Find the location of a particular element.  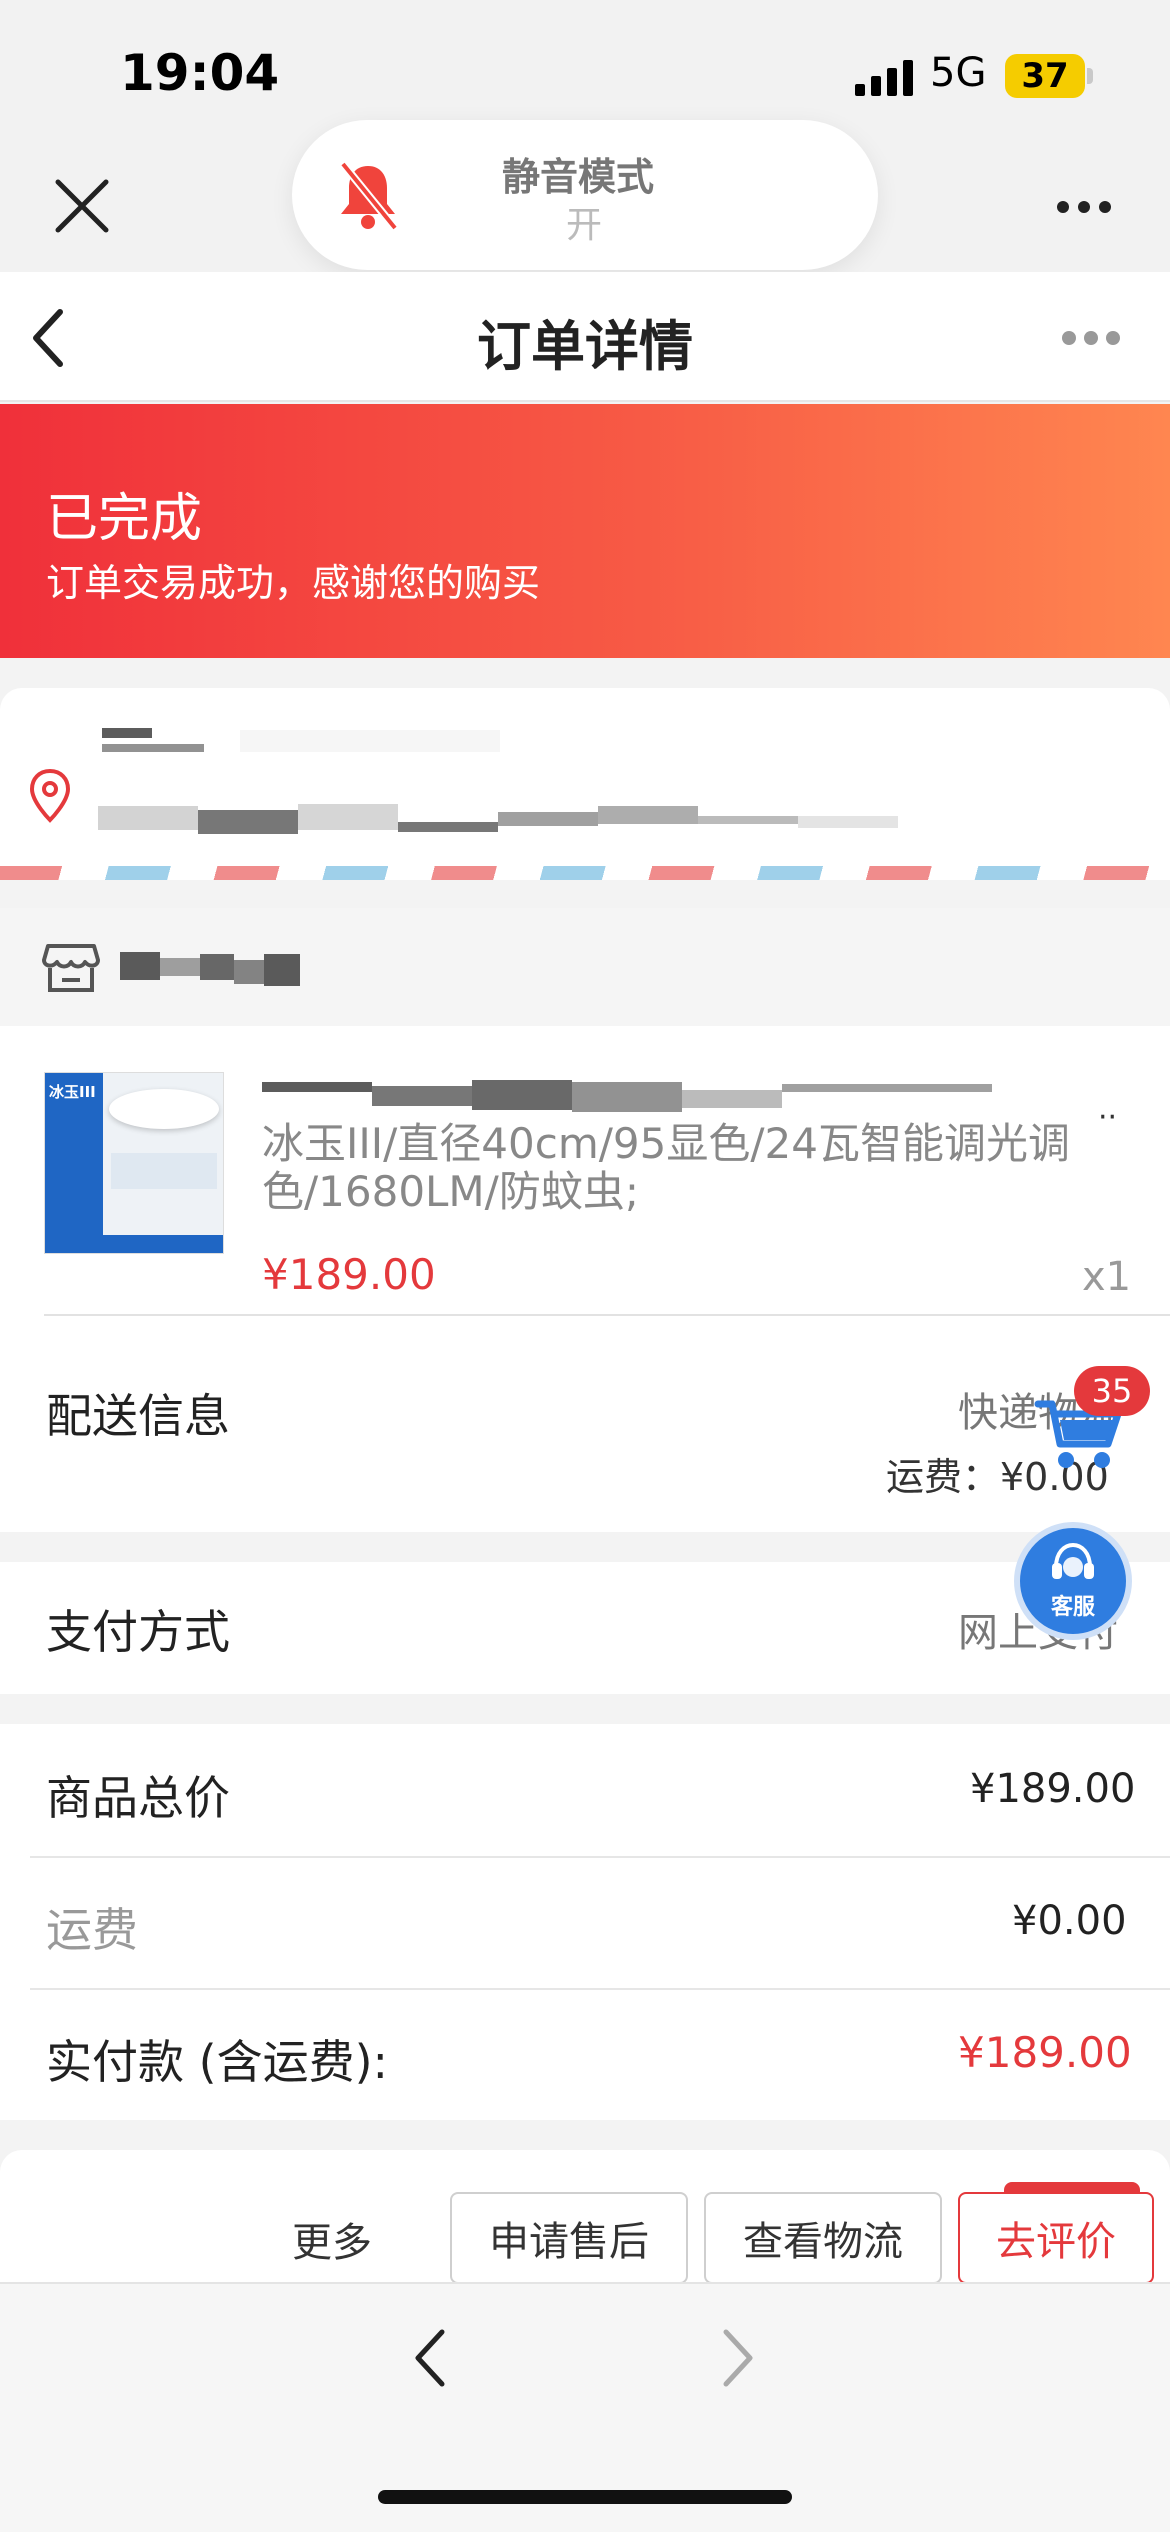

product-price: ¥189.00 is located at coordinates (349, 1274).